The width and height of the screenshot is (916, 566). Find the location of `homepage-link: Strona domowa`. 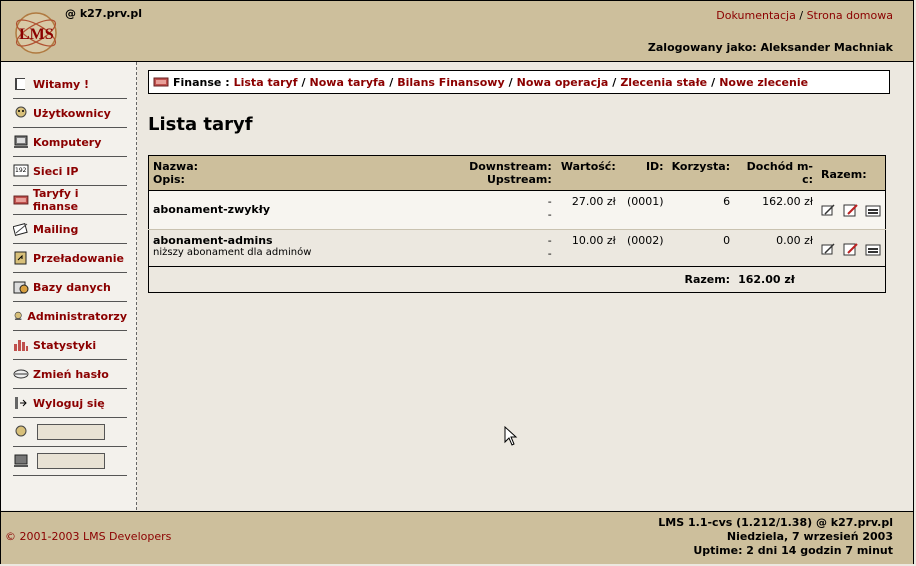

homepage-link: Strona domowa is located at coordinates (850, 15).